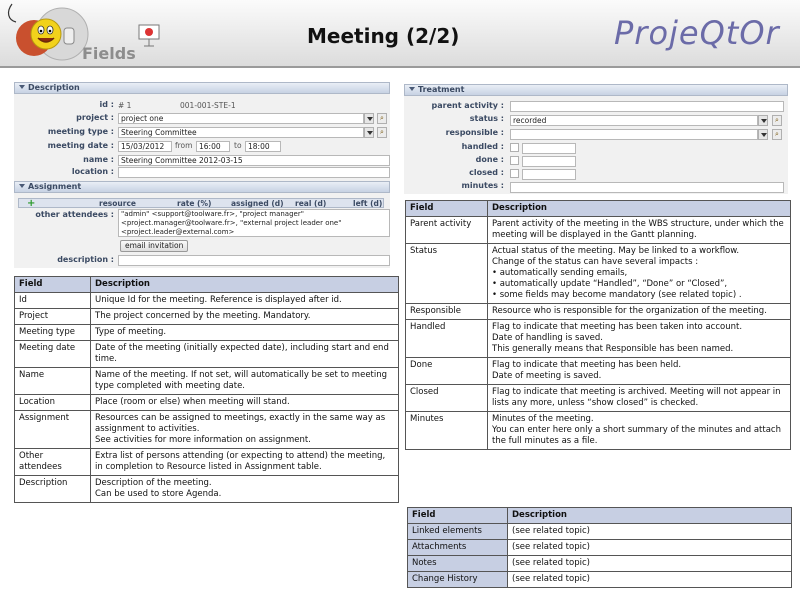 This screenshot has height=600, width=800. Describe the element at coordinates (254, 172) in the screenshot. I see `location-input` at that location.